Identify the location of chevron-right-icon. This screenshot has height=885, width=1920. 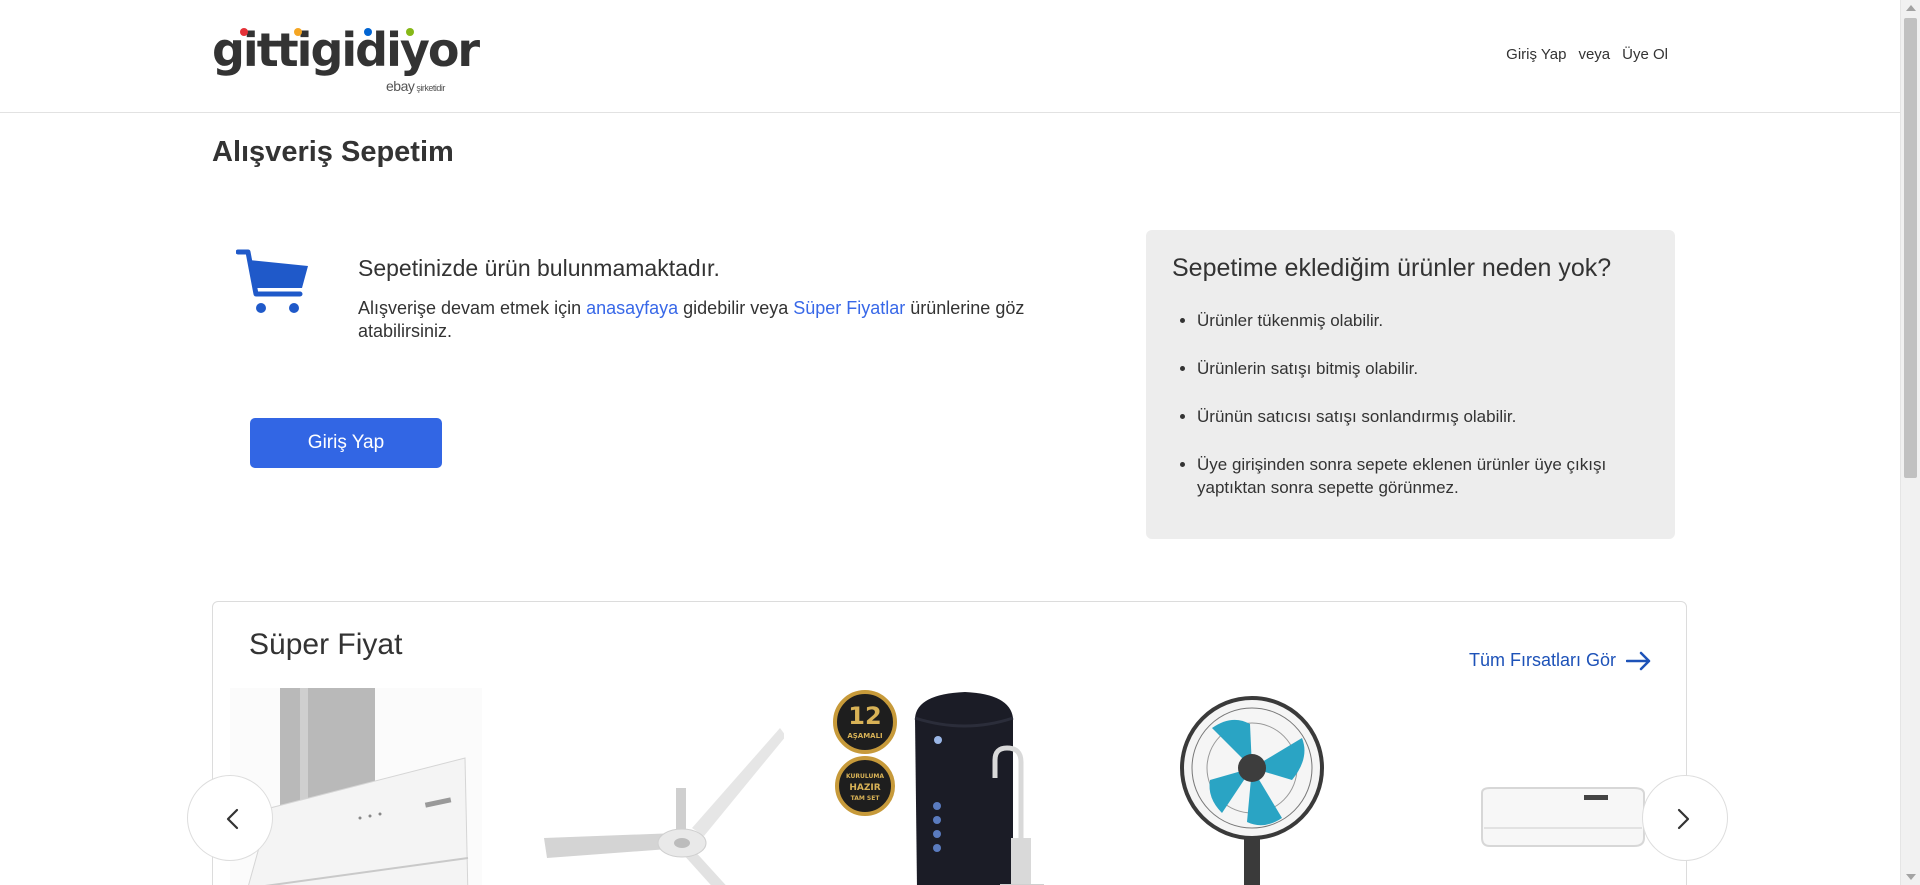
(1683, 819).